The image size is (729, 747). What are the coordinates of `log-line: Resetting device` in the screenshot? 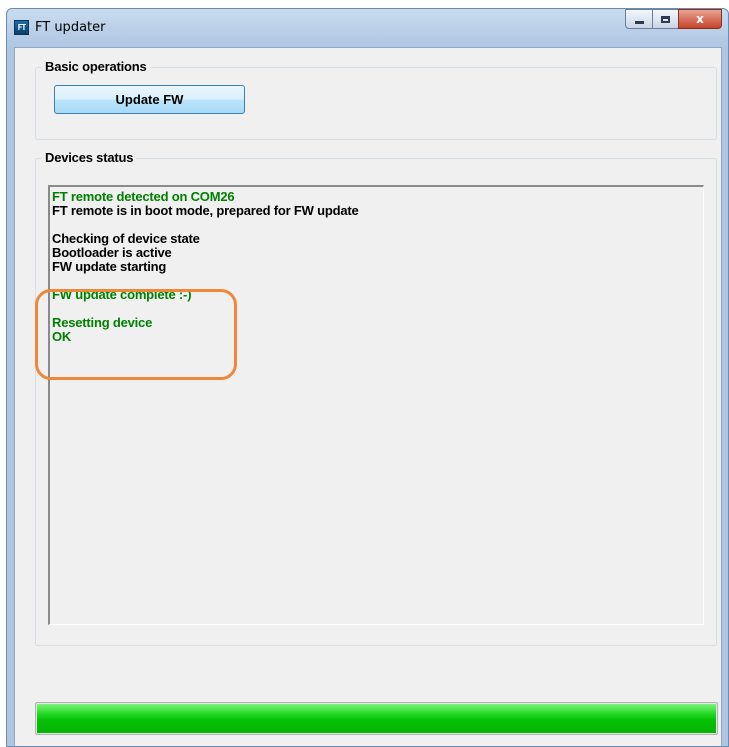 It's located at (102, 322).